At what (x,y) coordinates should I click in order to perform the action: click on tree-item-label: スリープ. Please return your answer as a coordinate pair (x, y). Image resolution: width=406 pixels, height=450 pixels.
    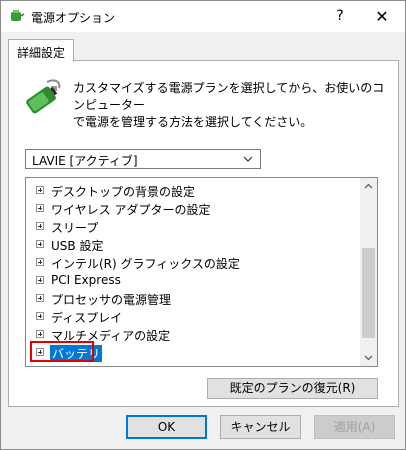
    Looking at the image, I should click on (75, 228).